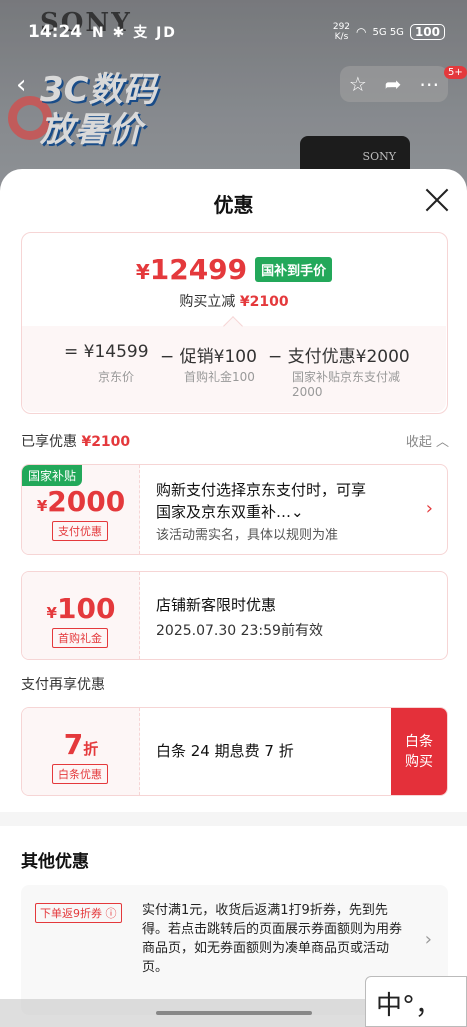 This screenshot has width=467, height=1027. What do you see at coordinates (239, 631) in the screenshot?
I see `card-desc-sub: 2025.07.30 23:59前有效` at bounding box center [239, 631].